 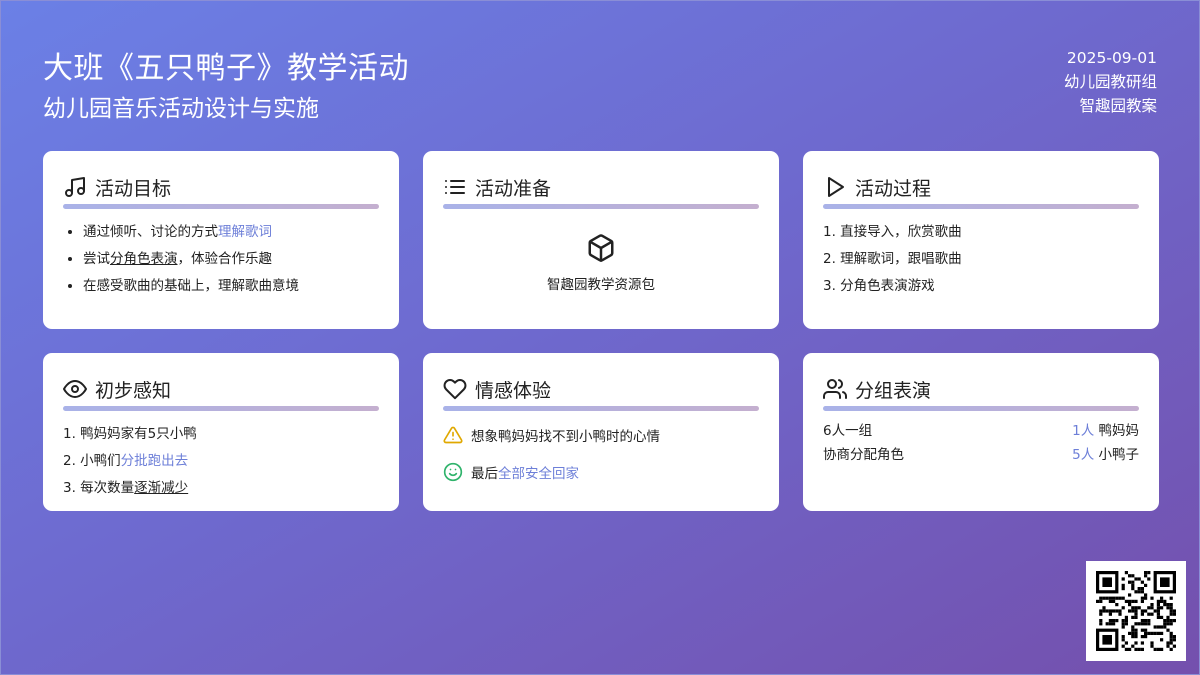 I want to click on resource-label: 智趣园教学资源包, so click(x=601, y=285).